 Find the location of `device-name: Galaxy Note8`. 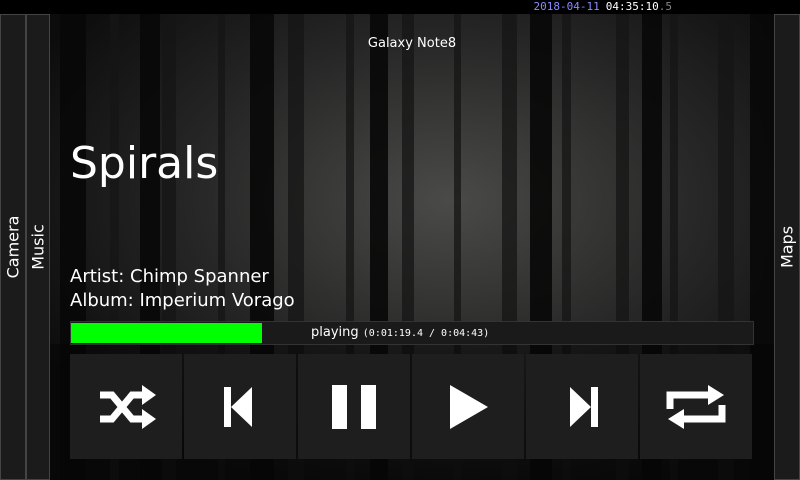

device-name: Galaxy Note8 is located at coordinates (412, 43).